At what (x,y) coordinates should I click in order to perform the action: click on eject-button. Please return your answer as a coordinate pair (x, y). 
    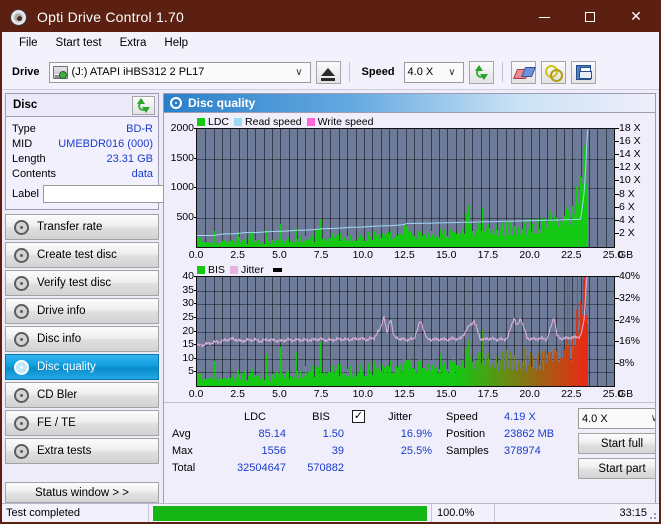
    Looking at the image, I should click on (328, 72).